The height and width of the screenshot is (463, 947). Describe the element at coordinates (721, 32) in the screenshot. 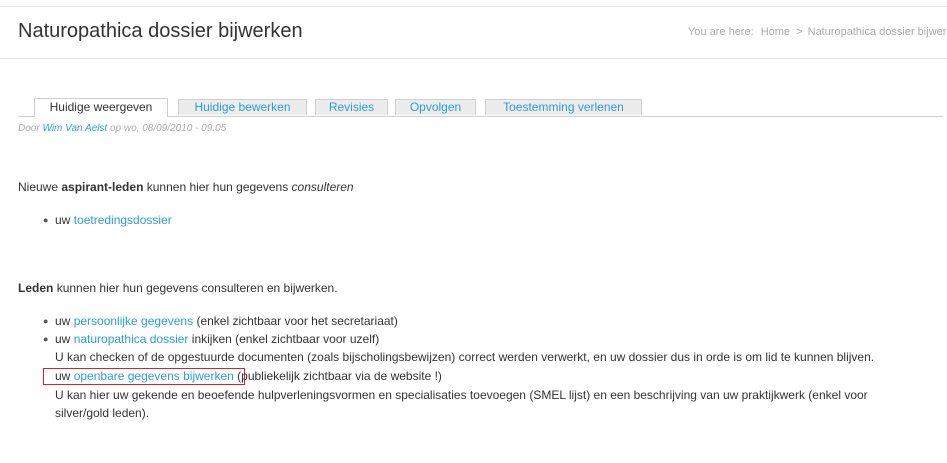

I see `breadcrumb-prefix: You are here:` at that location.